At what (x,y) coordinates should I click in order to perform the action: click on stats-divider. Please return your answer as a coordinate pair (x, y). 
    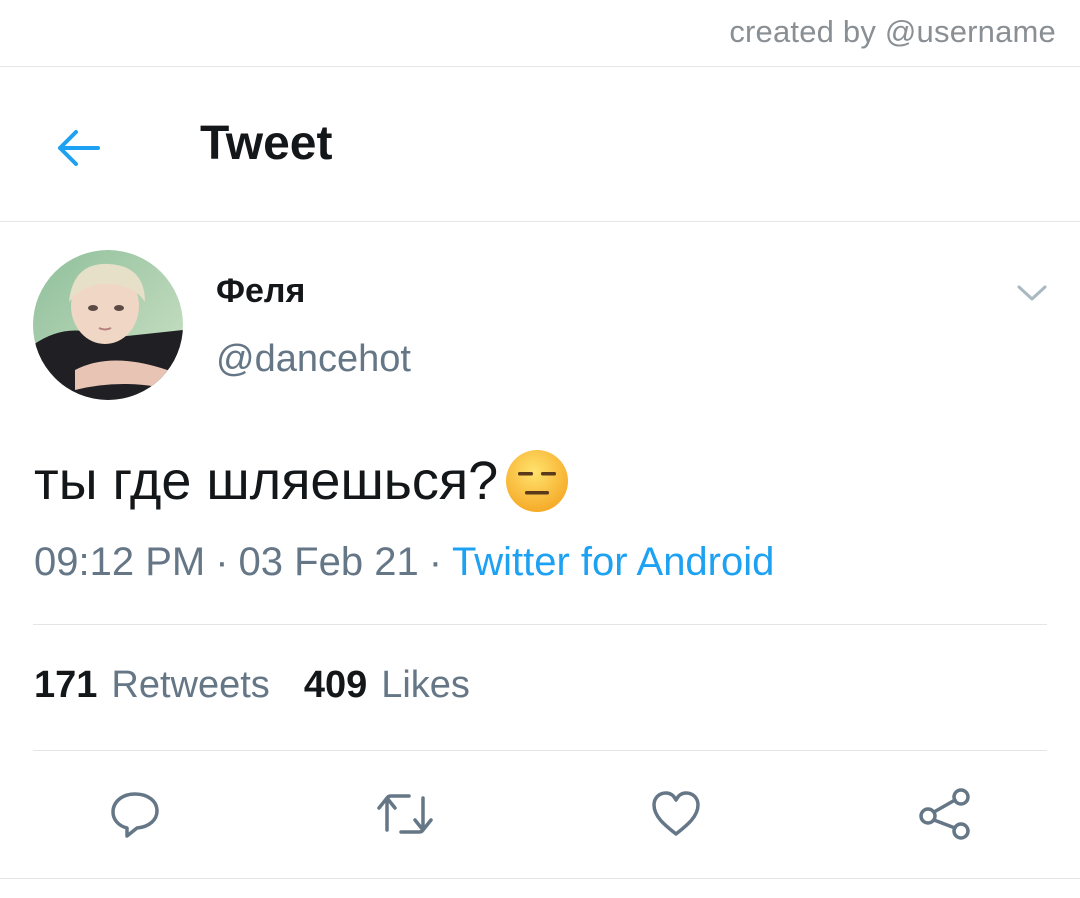
    Looking at the image, I should click on (540, 750).